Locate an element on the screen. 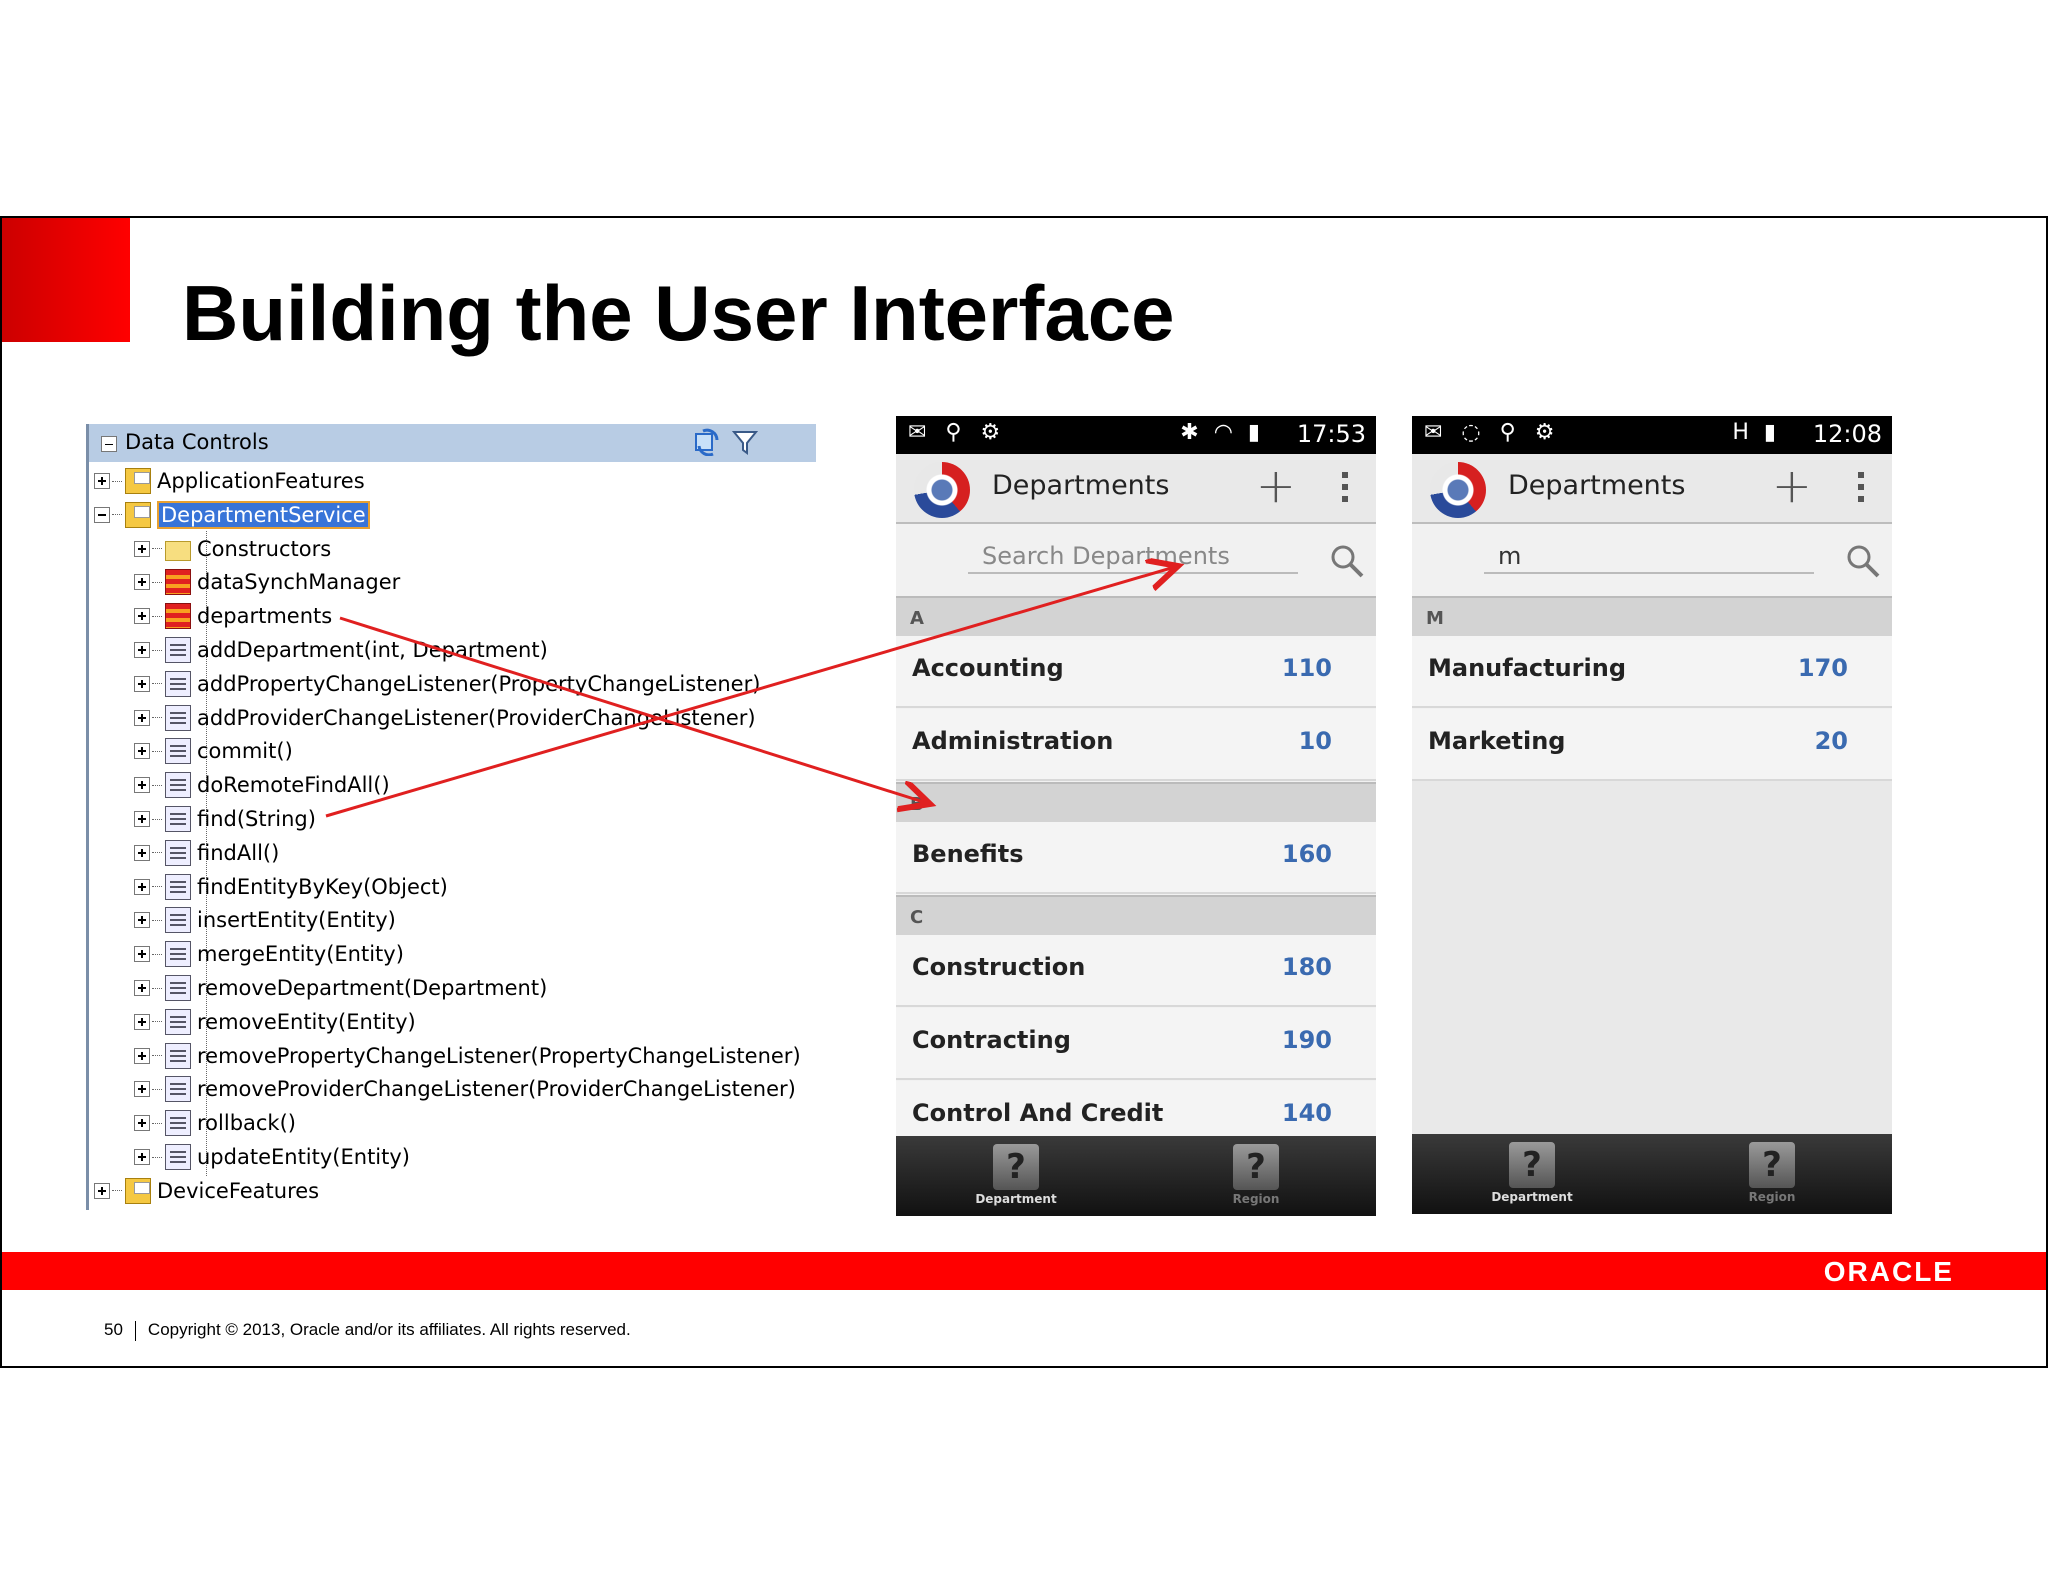 This screenshot has height=1582, width=2048. tree-node: DeviceFeatures is located at coordinates (206, 1191).